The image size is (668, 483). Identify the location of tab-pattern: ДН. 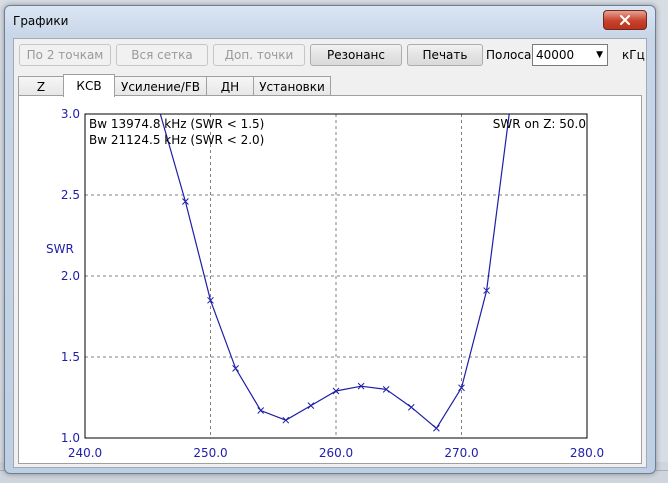
(230, 86).